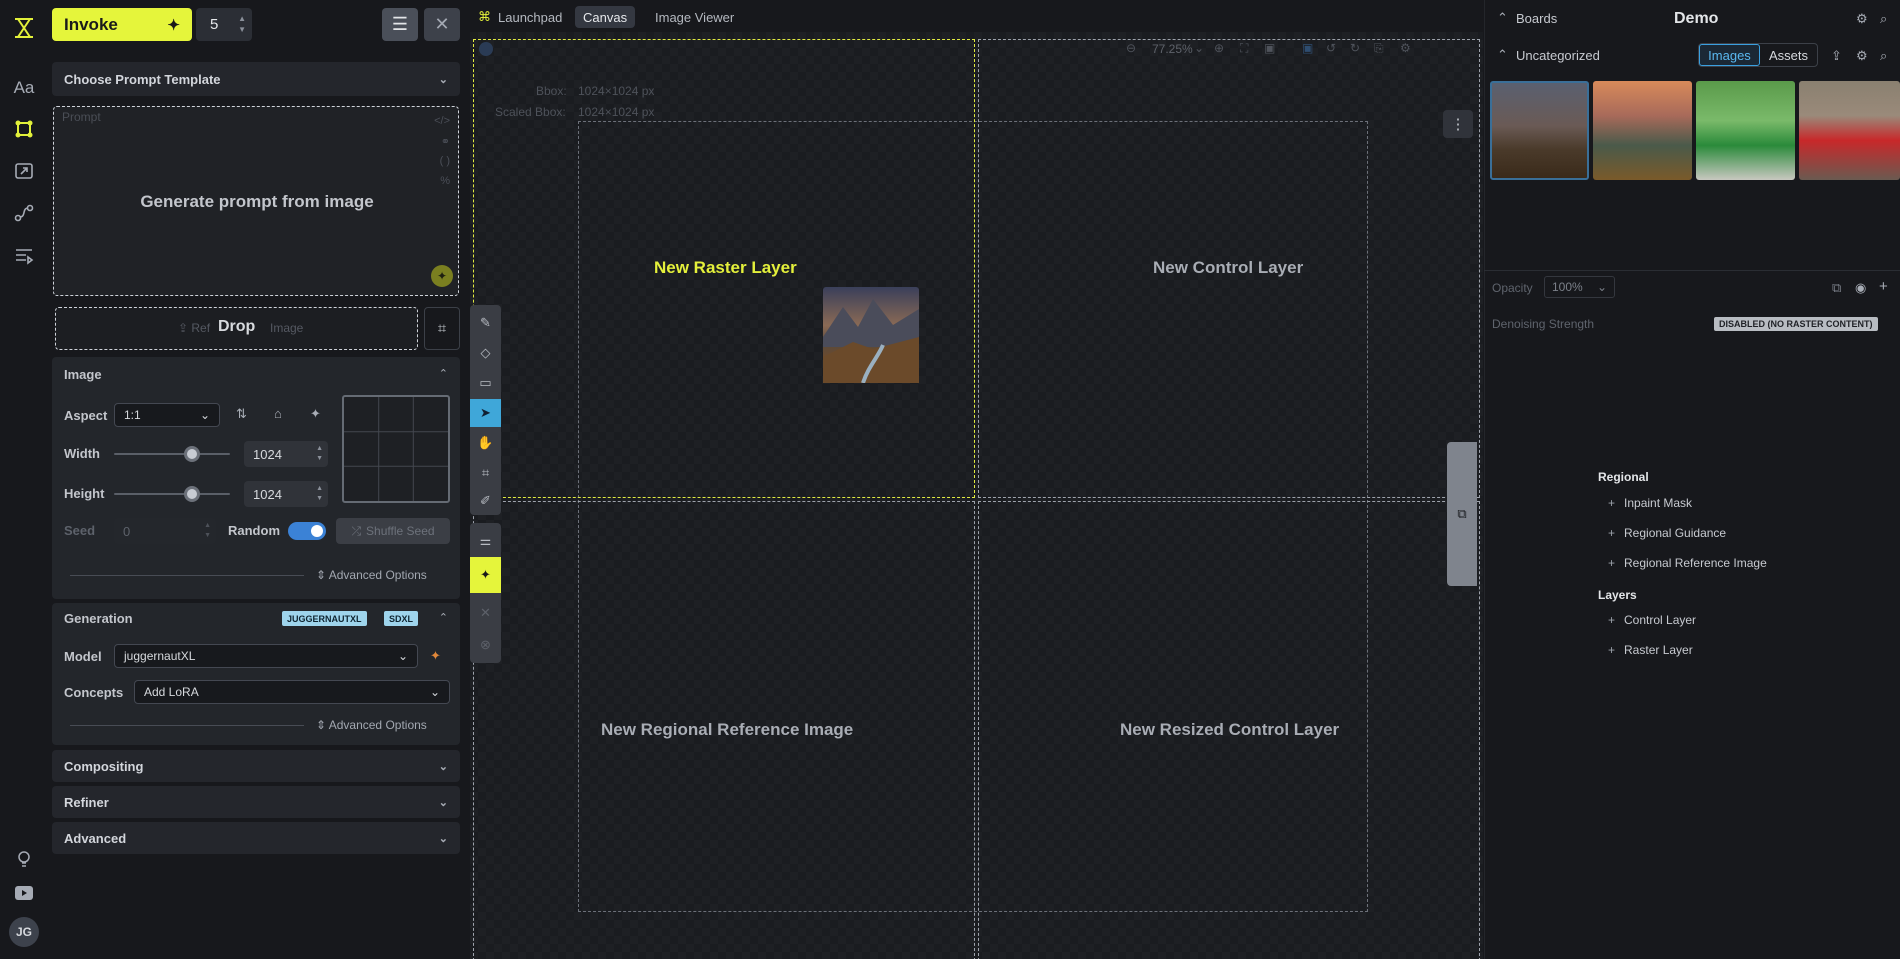 The image size is (1900, 959). I want to click on height-slider-track, so click(172, 494).